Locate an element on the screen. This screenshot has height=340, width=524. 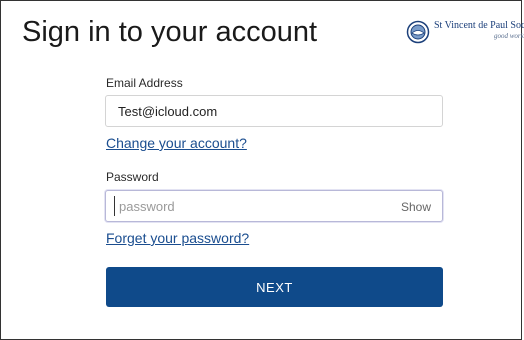
password-input is located at coordinates (251, 206).